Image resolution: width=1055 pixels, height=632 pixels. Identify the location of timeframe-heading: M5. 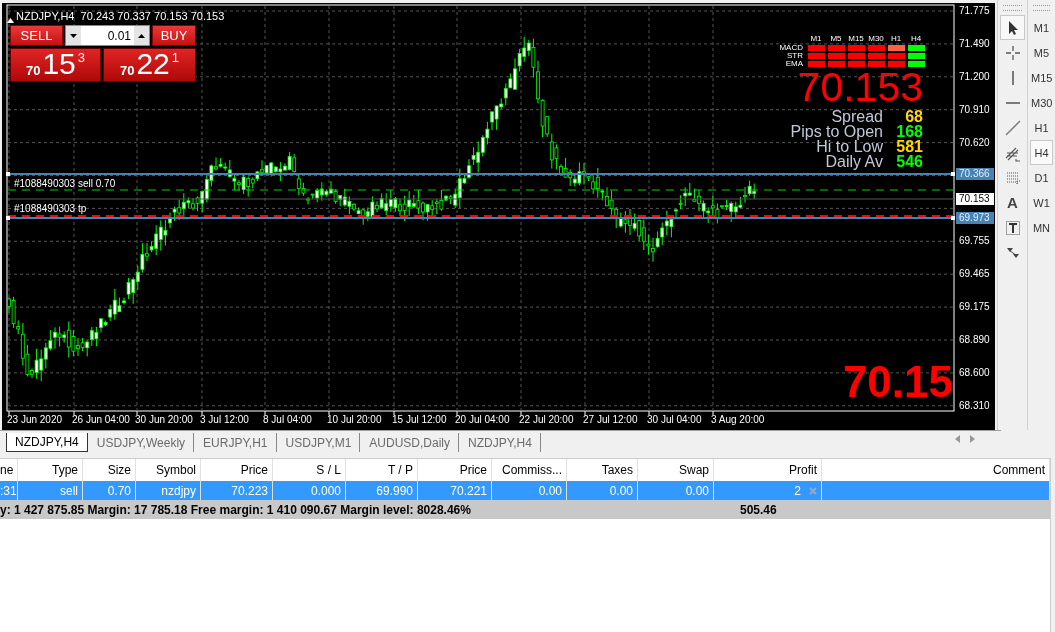
(836, 38).